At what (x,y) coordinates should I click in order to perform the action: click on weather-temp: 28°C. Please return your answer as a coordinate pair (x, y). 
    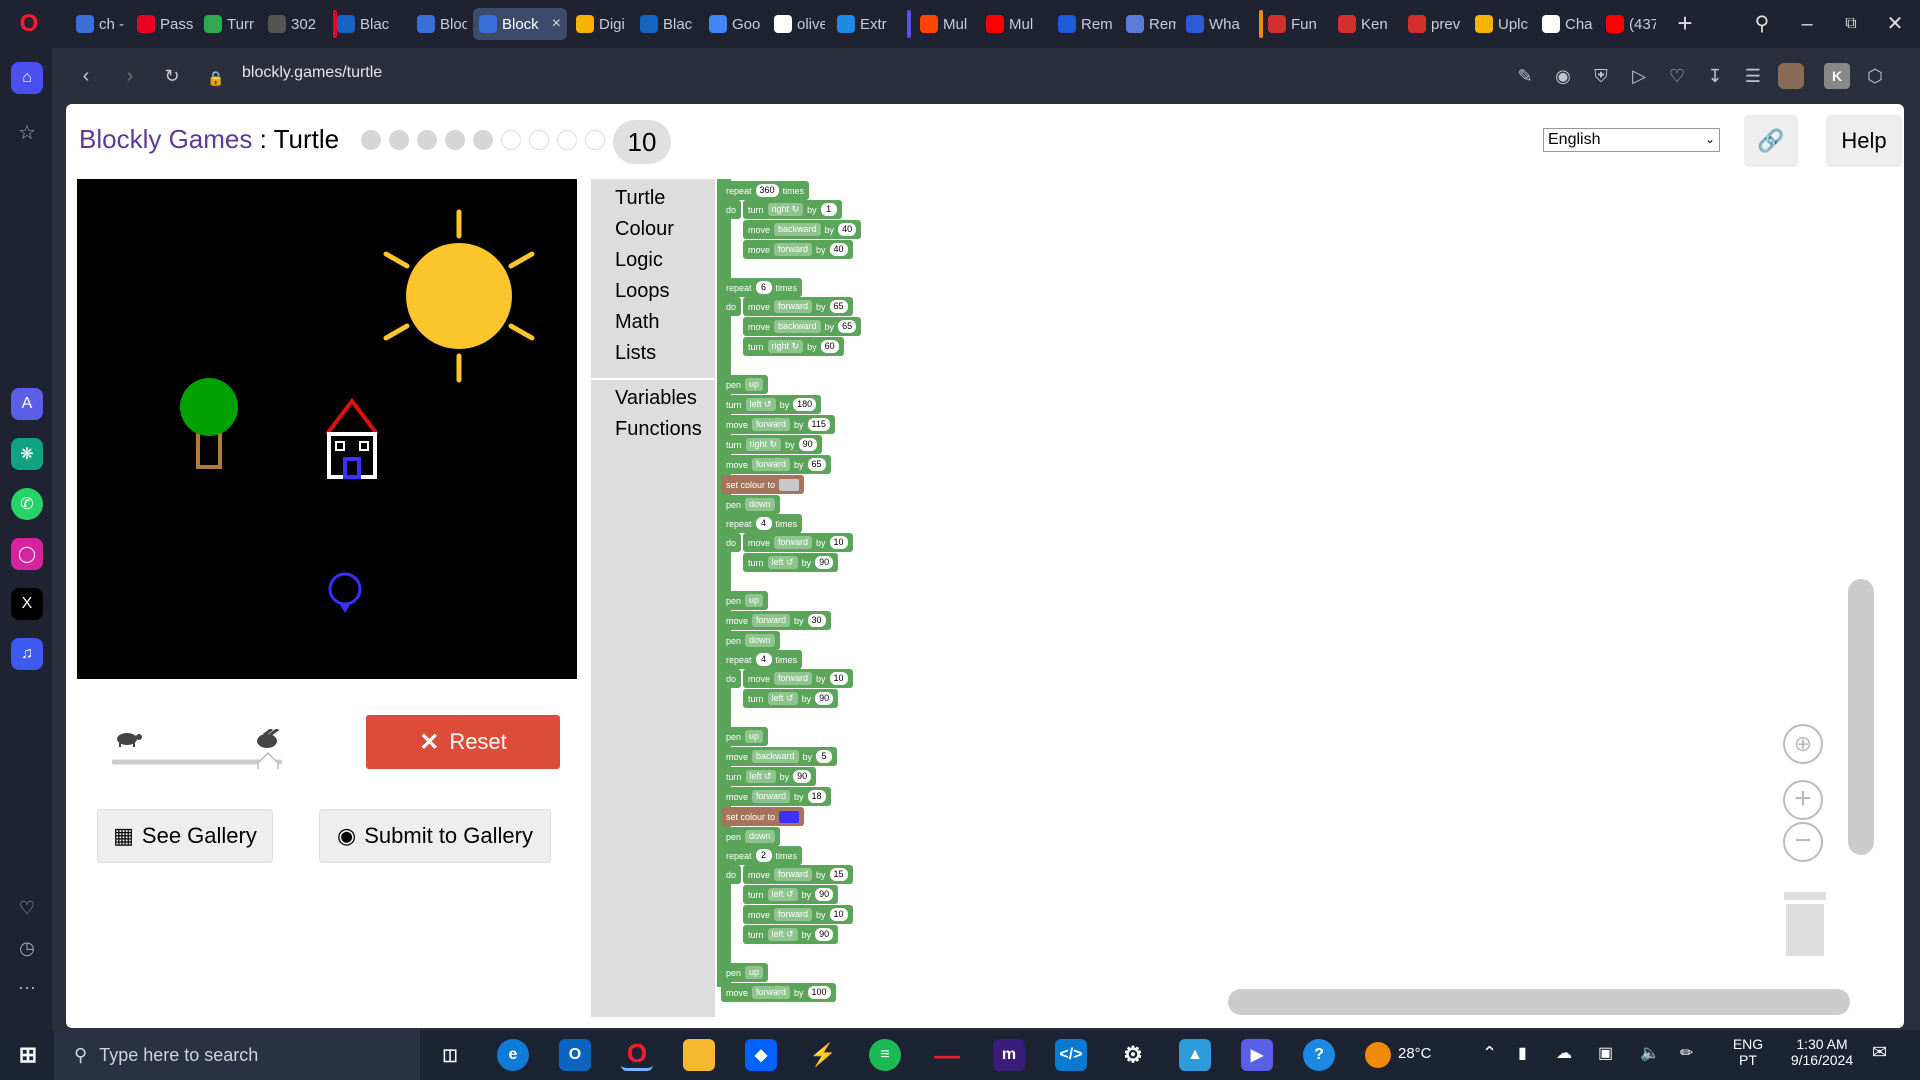
    Looking at the image, I should click on (1415, 1053).